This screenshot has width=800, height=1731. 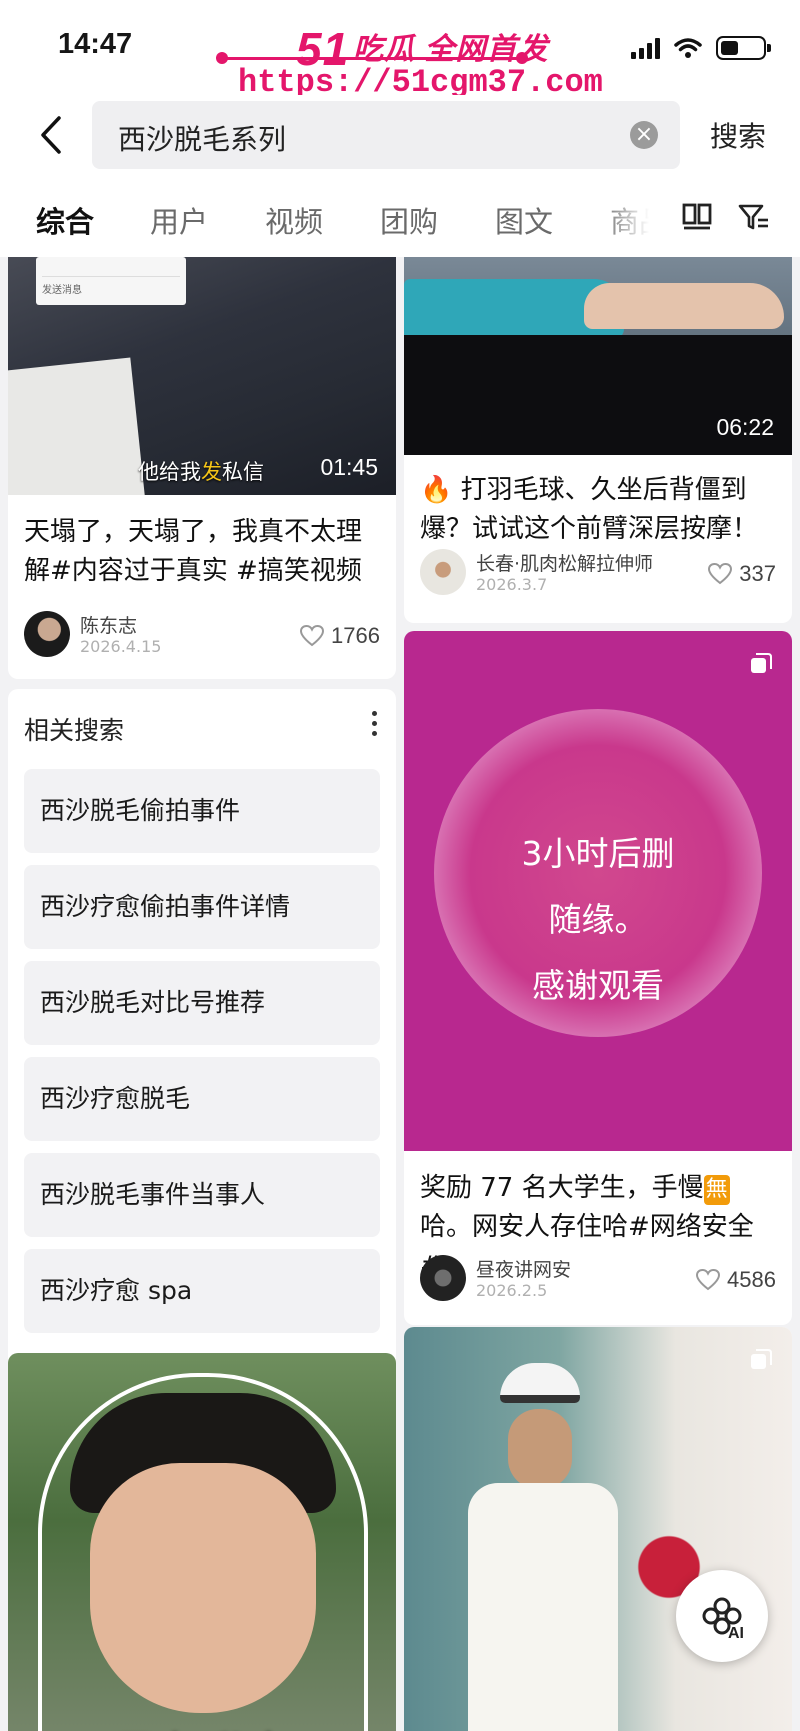 What do you see at coordinates (736, 1633) in the screenshot?
I see `svg-text: AI` at bounding box center [736, 1633].